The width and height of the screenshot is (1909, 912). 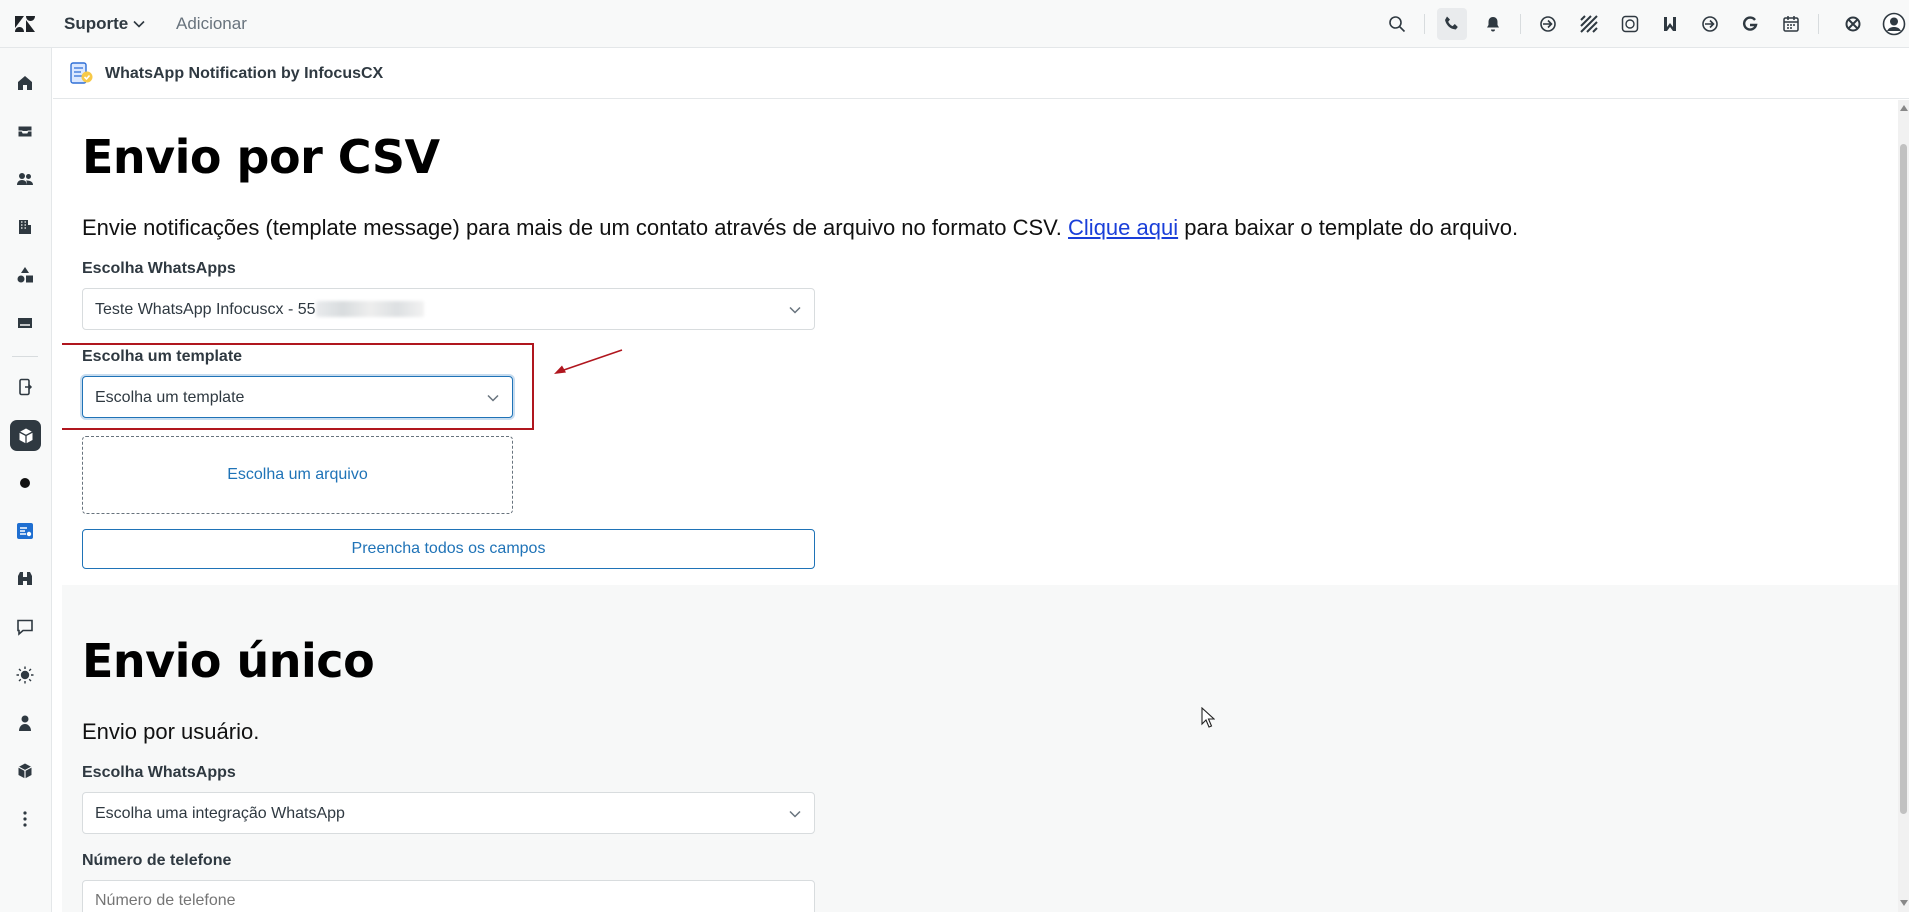 I want to click on single-whatsapp-value: Escolha uma integração WhatsApp, so click(x=220, y=813).